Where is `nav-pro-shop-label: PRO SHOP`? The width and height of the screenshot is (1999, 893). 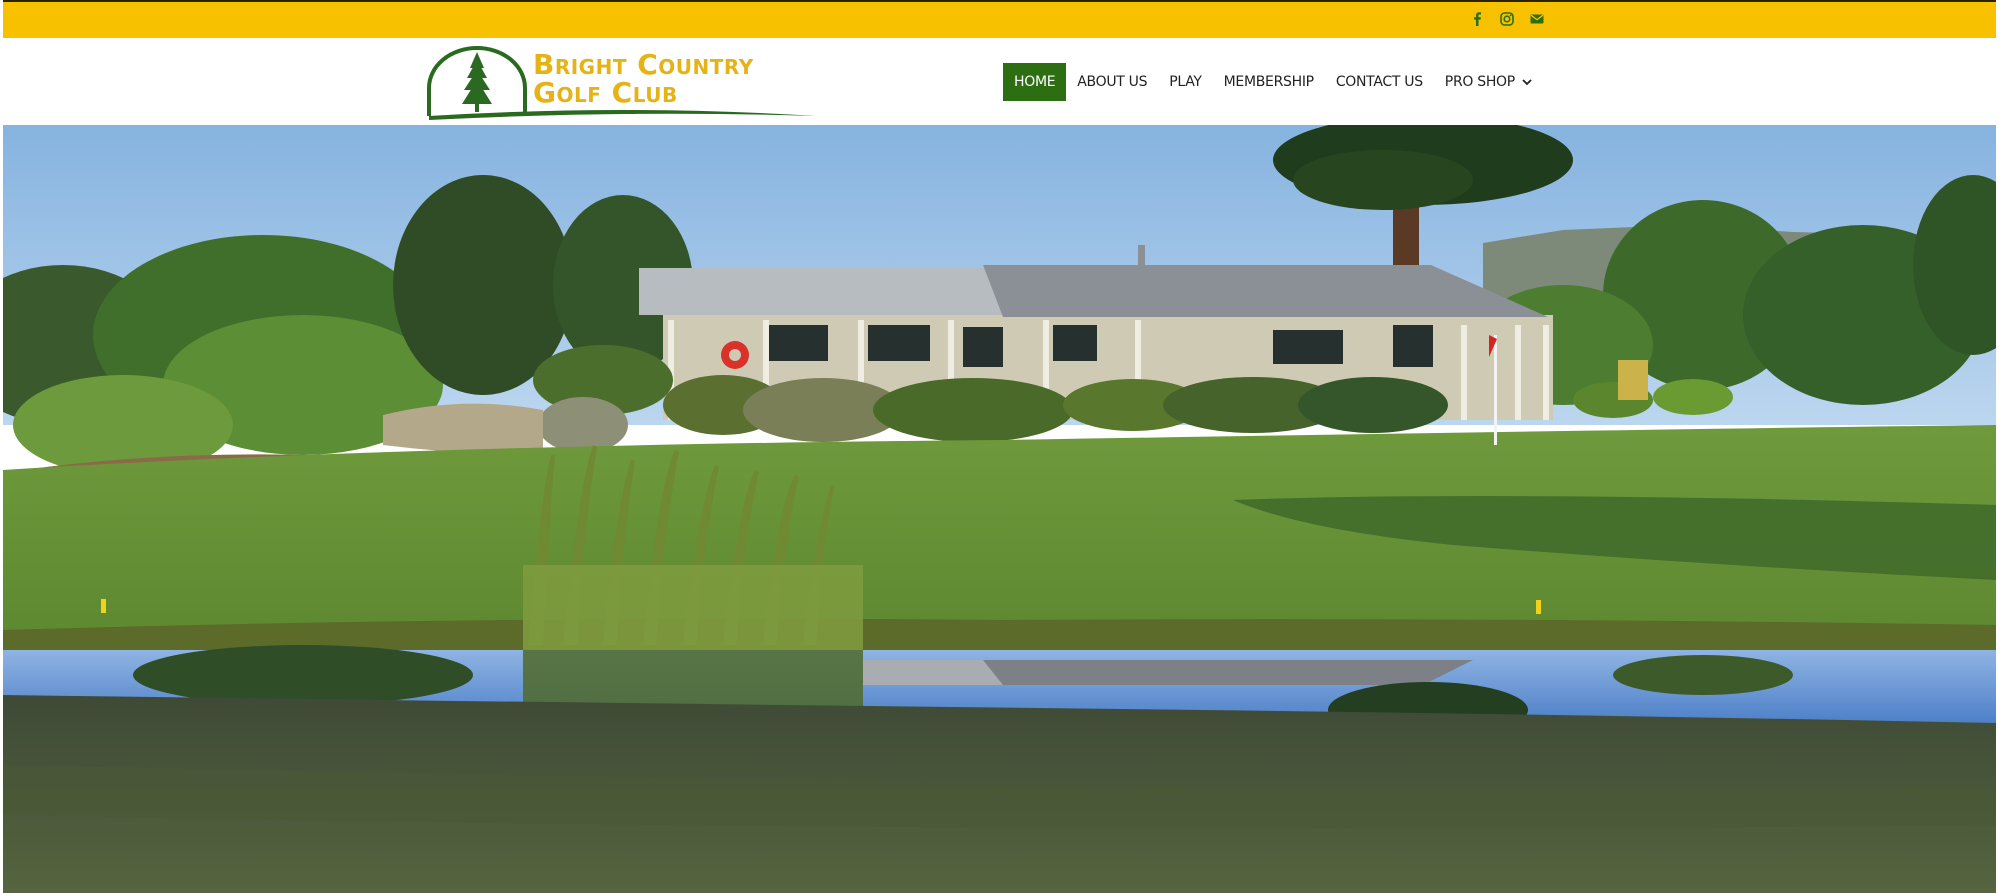
nav-pro-shop-label: PRO SHOP is located at coordinates (1479, 82).